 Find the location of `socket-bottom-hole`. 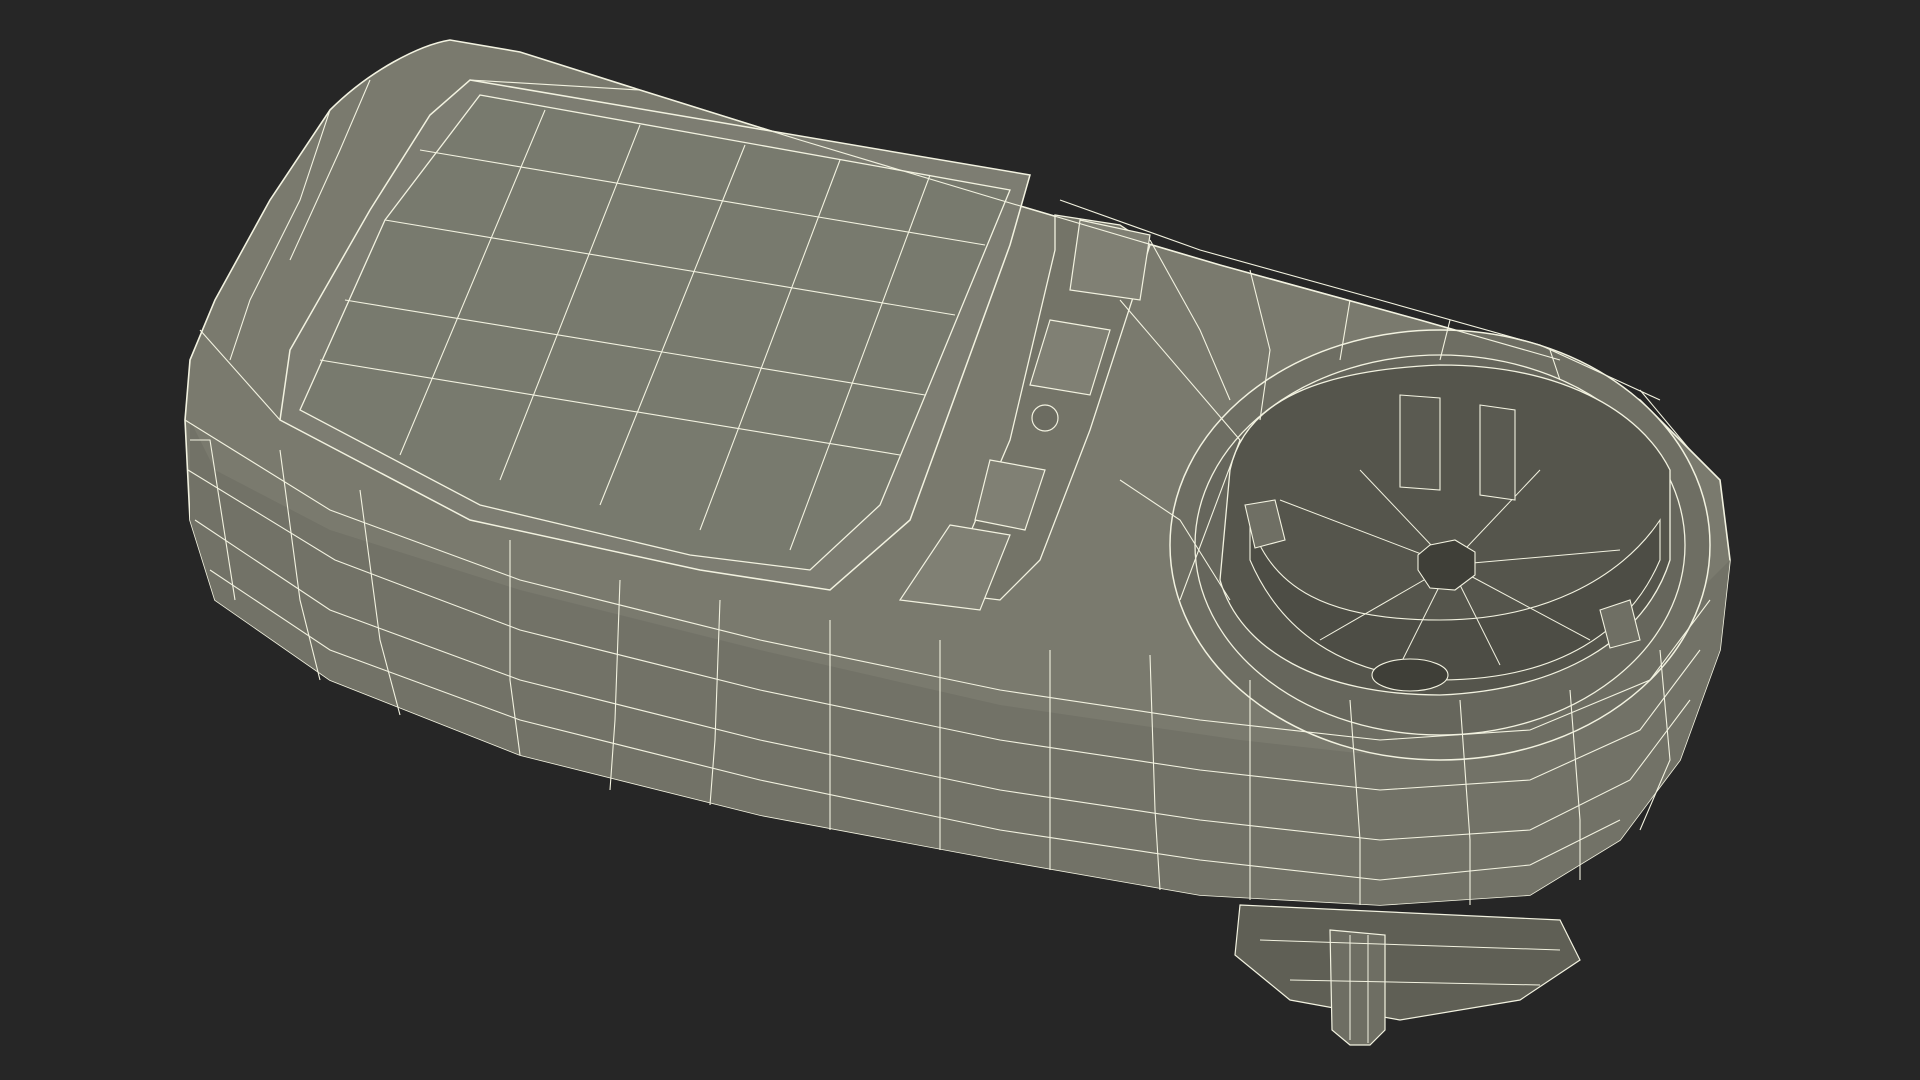

socket-bottom-hole is located at coordinates (1410, 675).